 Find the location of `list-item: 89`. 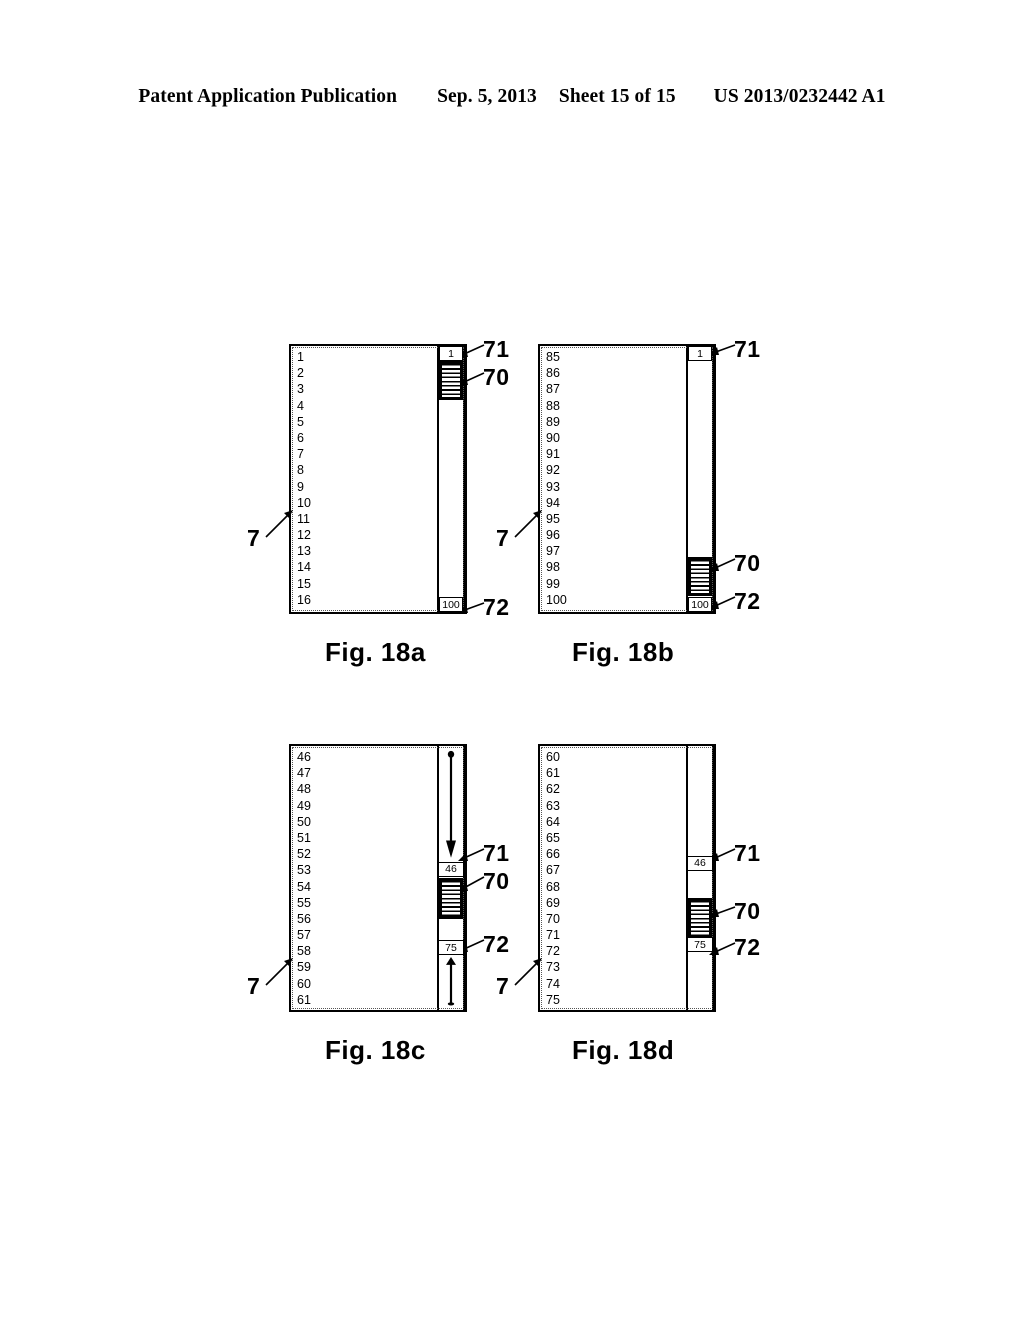

list-item: 89 is located at coordinates (556, 422).